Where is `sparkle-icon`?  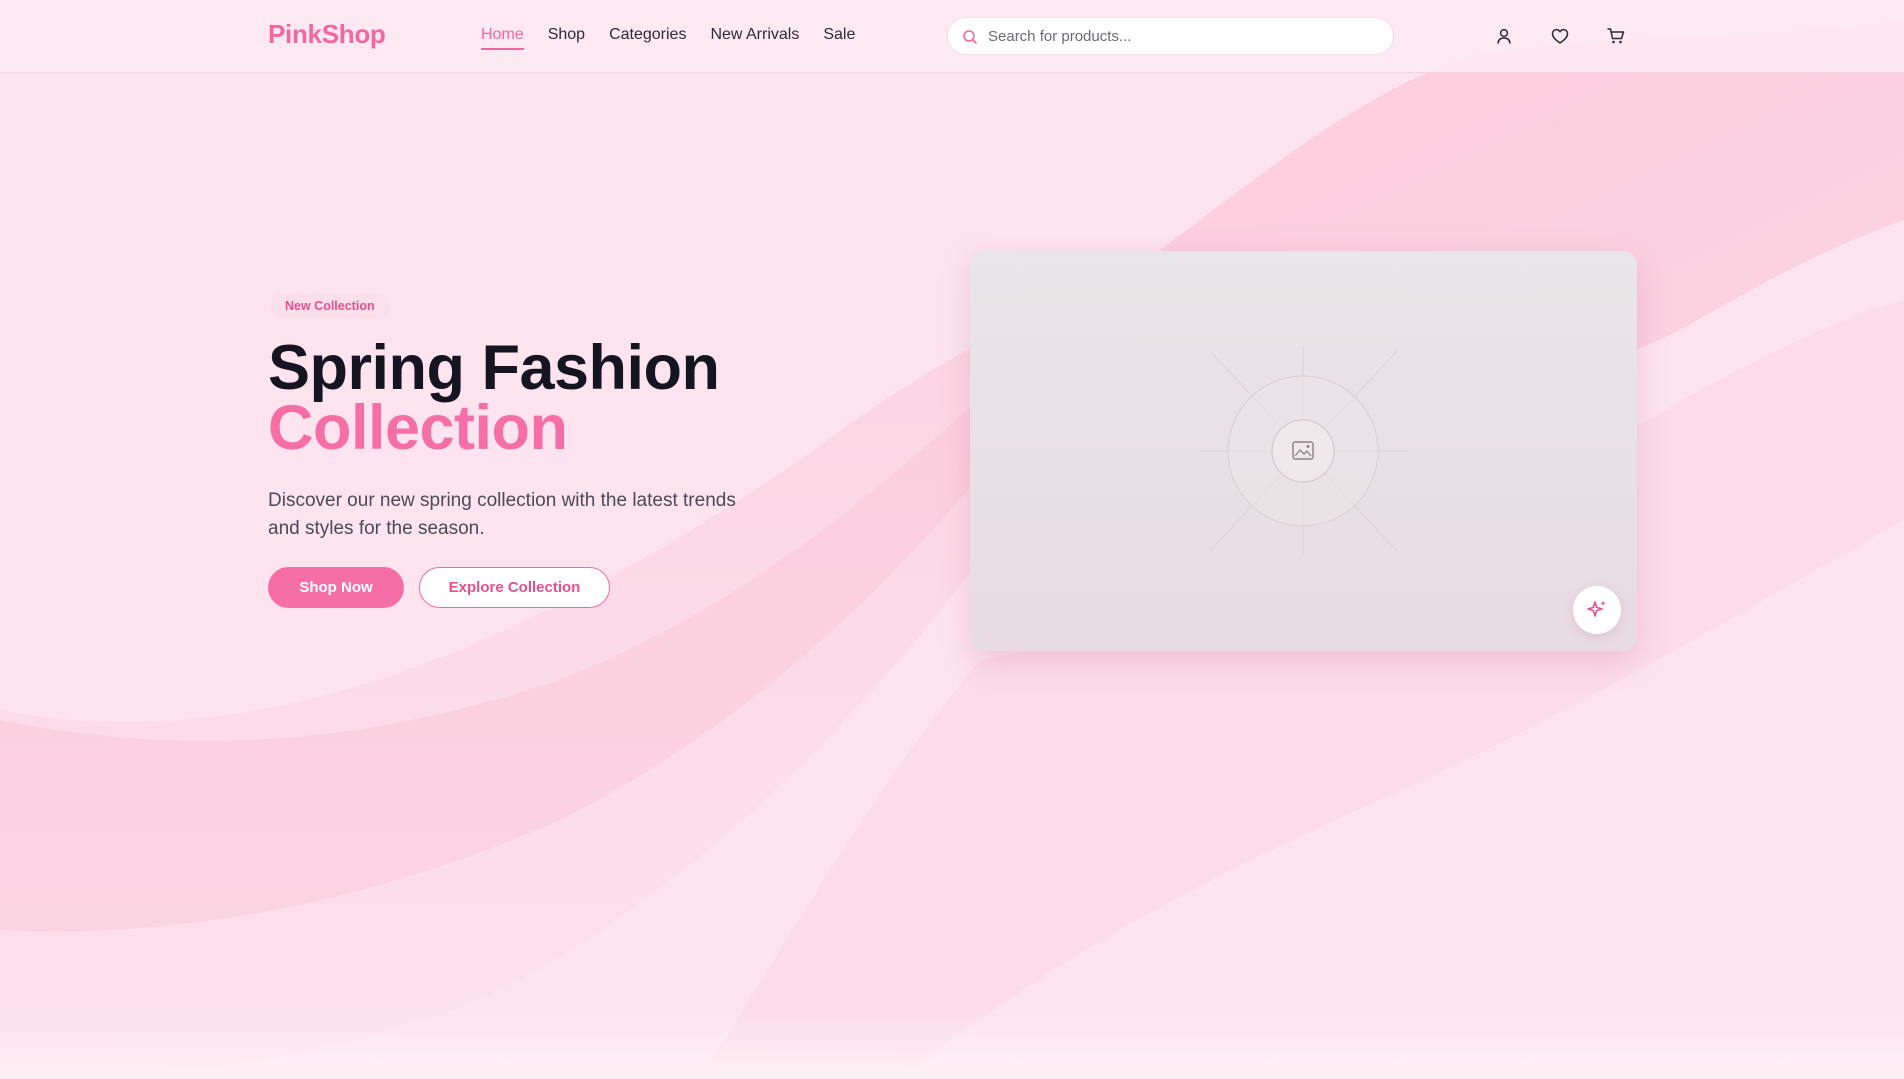
sparkle-icon is located at coordinates (1596, 608).